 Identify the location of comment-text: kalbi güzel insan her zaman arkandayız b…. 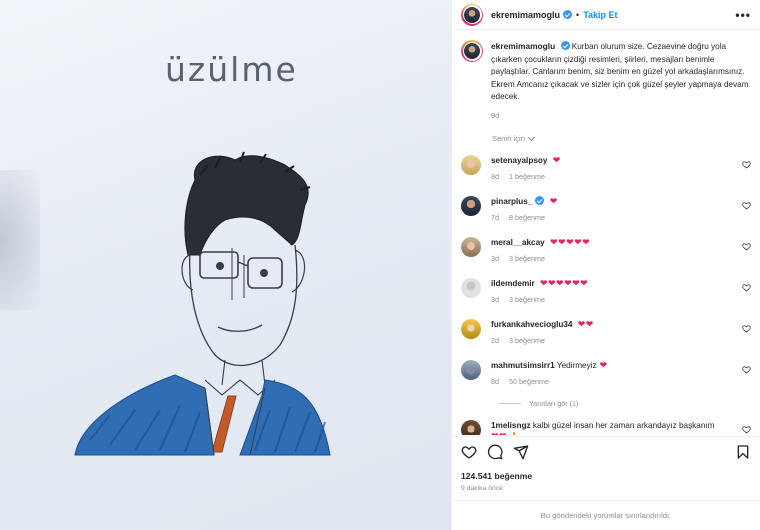
(623, 425).